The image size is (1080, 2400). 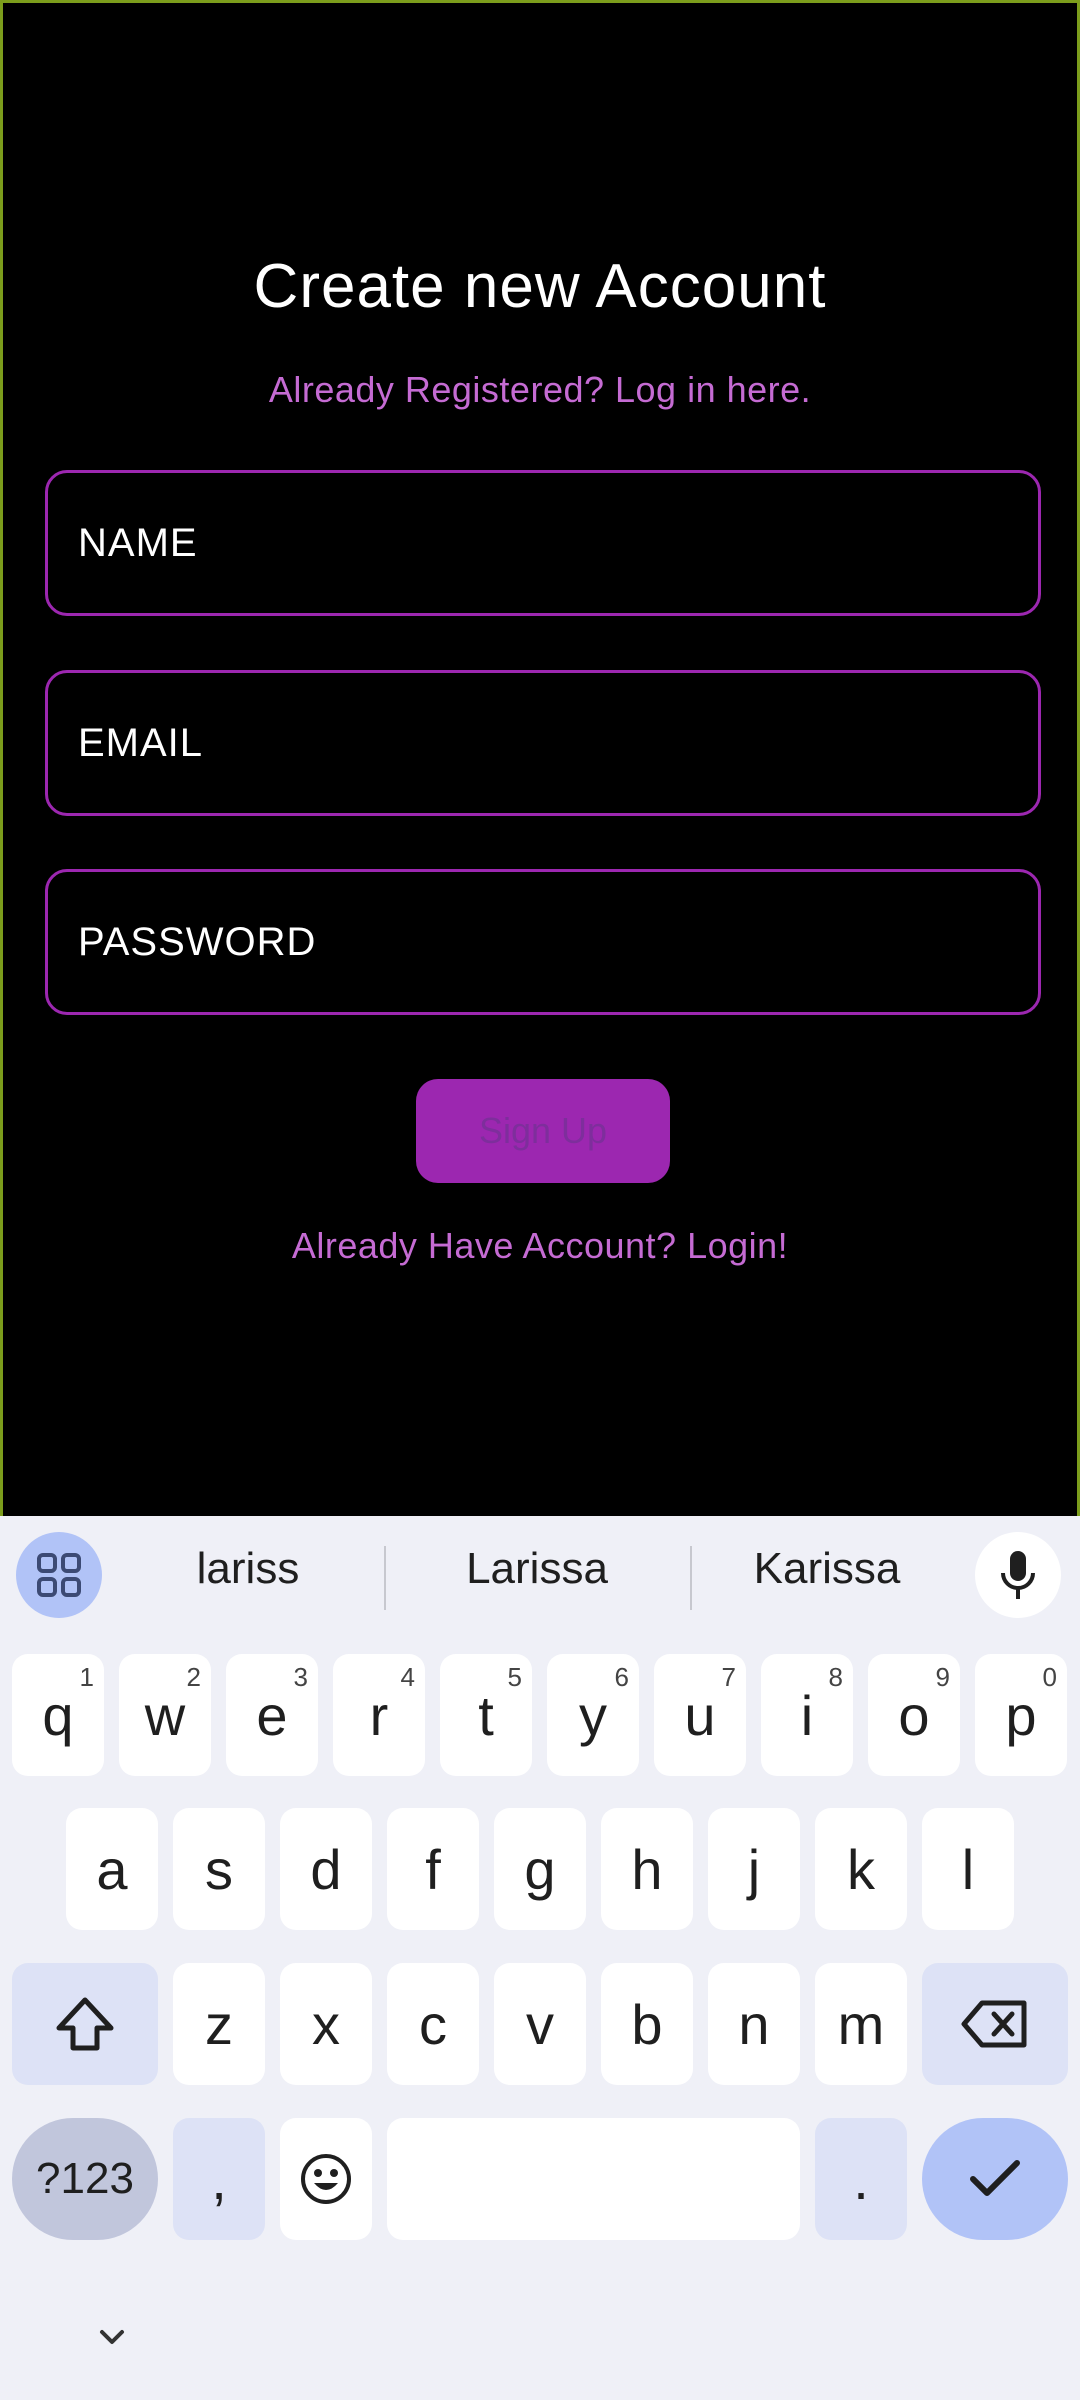 What do you see at coordinates (647, 2024) in the screenshot?
I see `key-b: b` at bounding box center [647, 2024].